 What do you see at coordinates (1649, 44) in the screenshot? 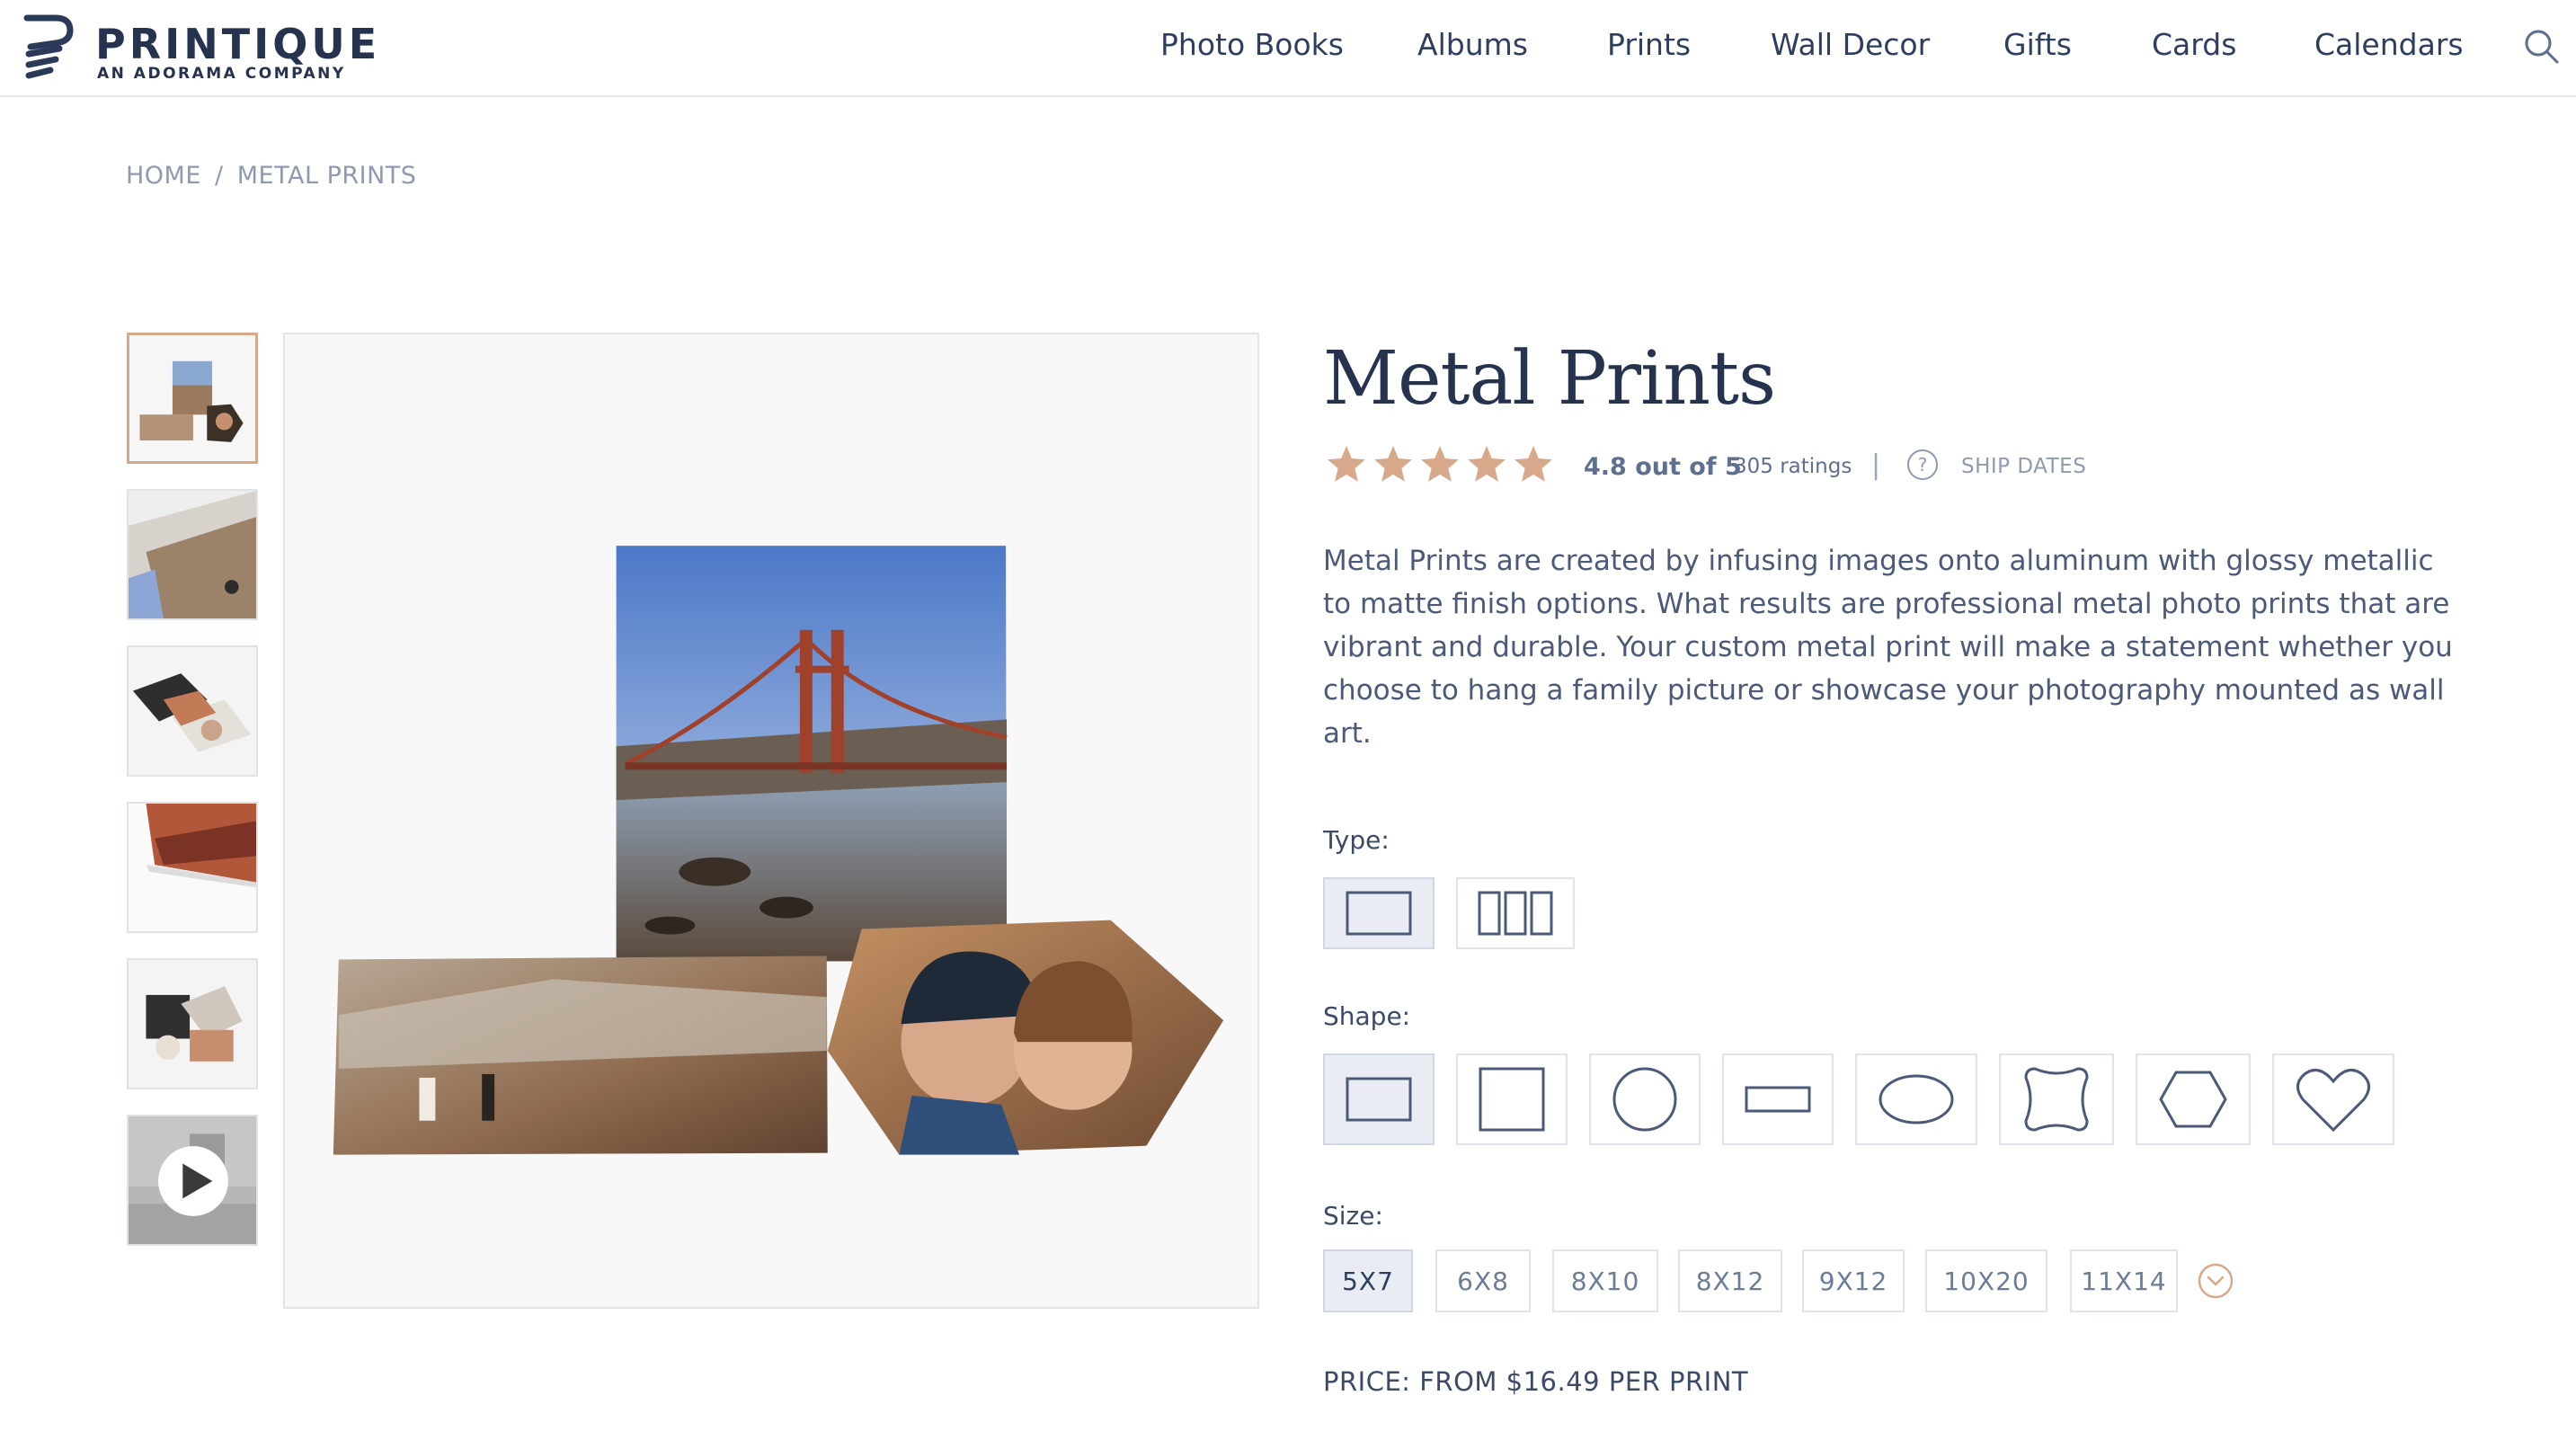
I see `nav-item-prints: Prints` at bounding box center [1649, 44].